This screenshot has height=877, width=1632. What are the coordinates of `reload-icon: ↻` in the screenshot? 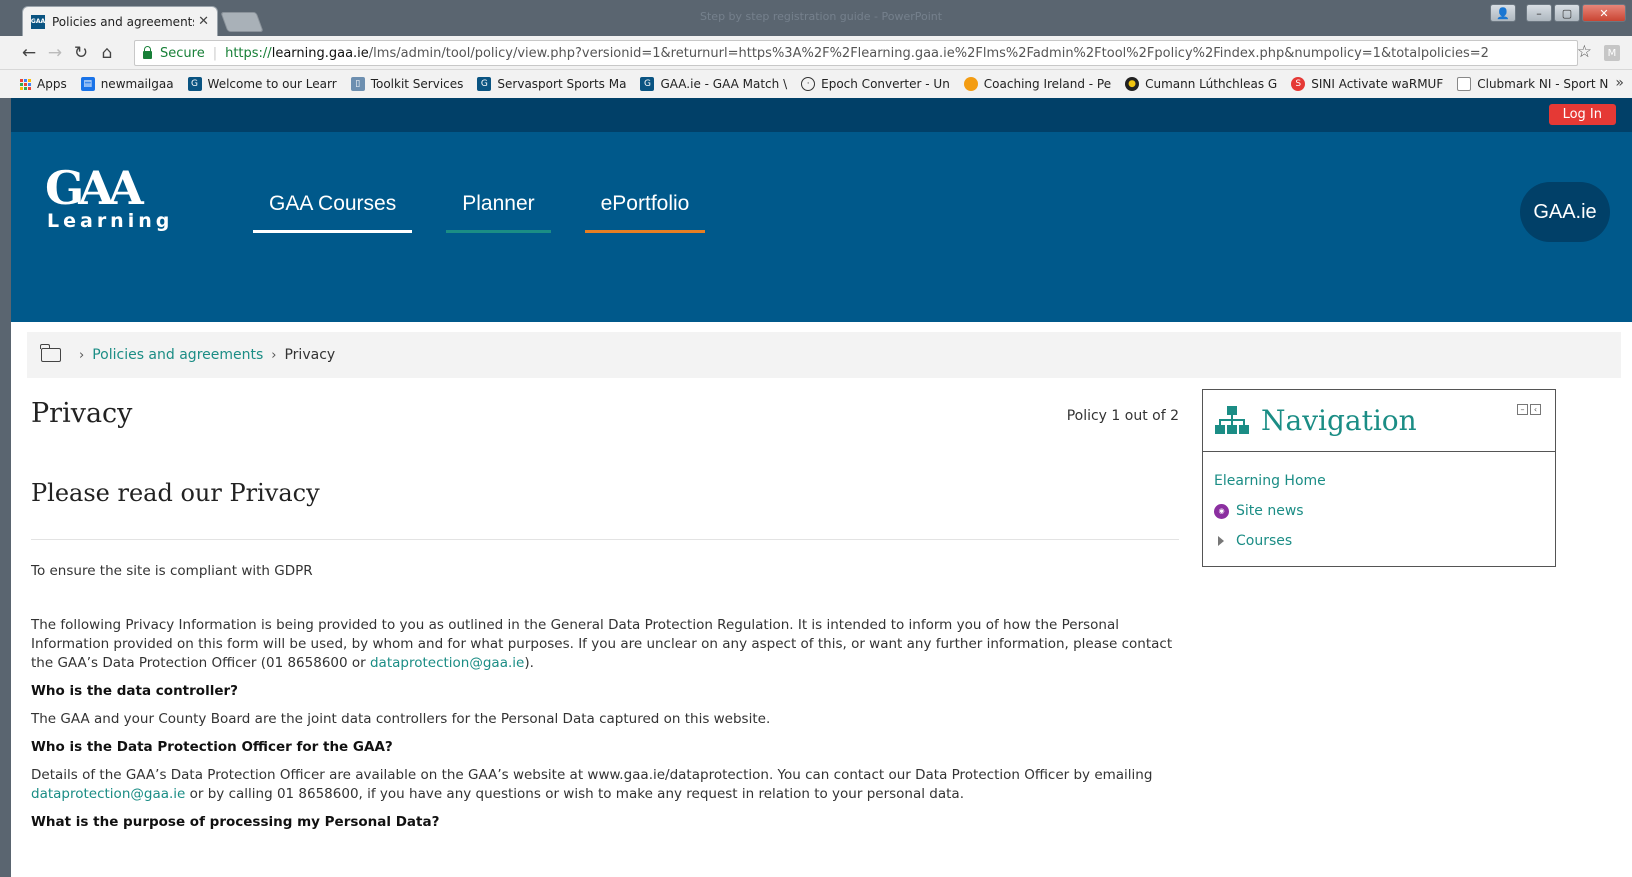 It's located at (81, 53).